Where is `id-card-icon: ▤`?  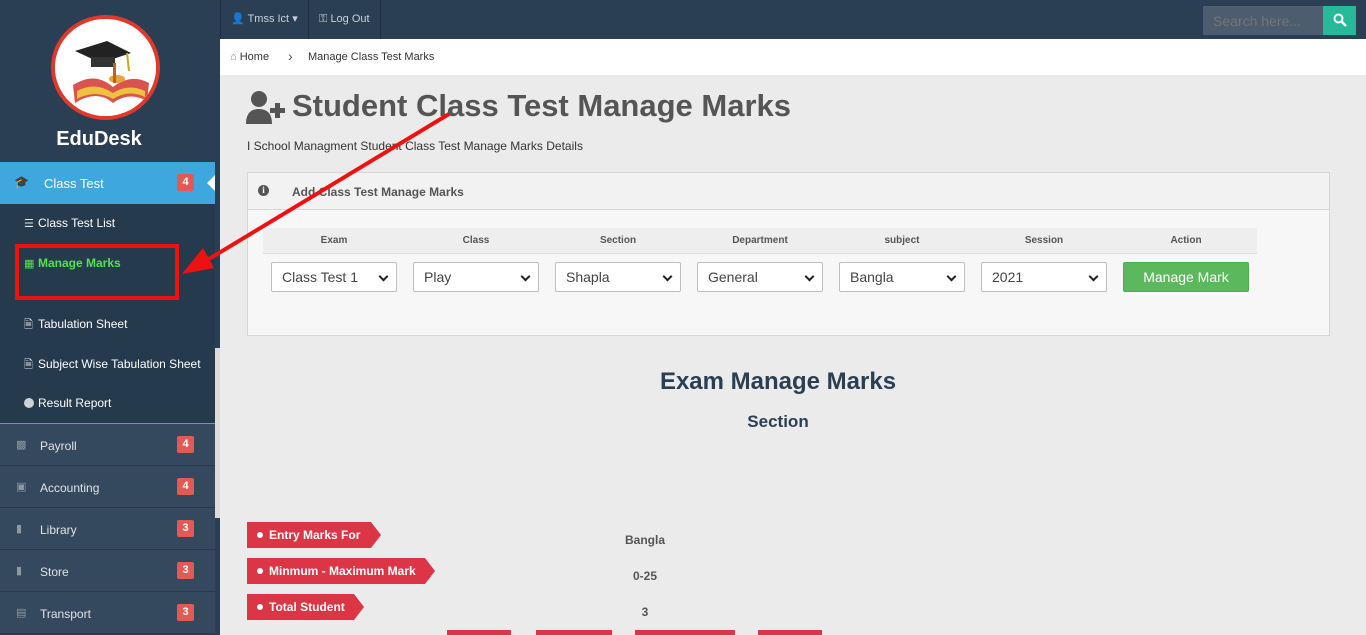
id-card-icon: ▤ is located at coordinates (21, 613).